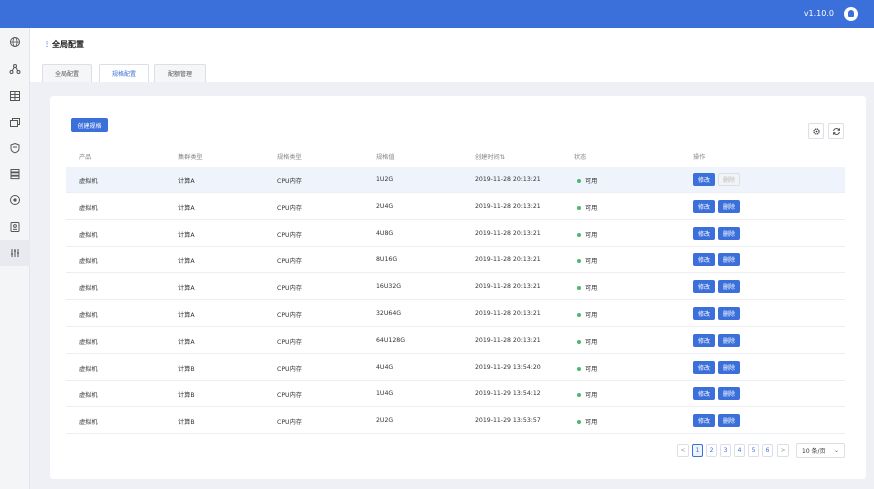 The height and width of the screenshot is (489, 874). Describe the element at coordinates (816, 131) in the screenshot. I see `settings-button` at that location.